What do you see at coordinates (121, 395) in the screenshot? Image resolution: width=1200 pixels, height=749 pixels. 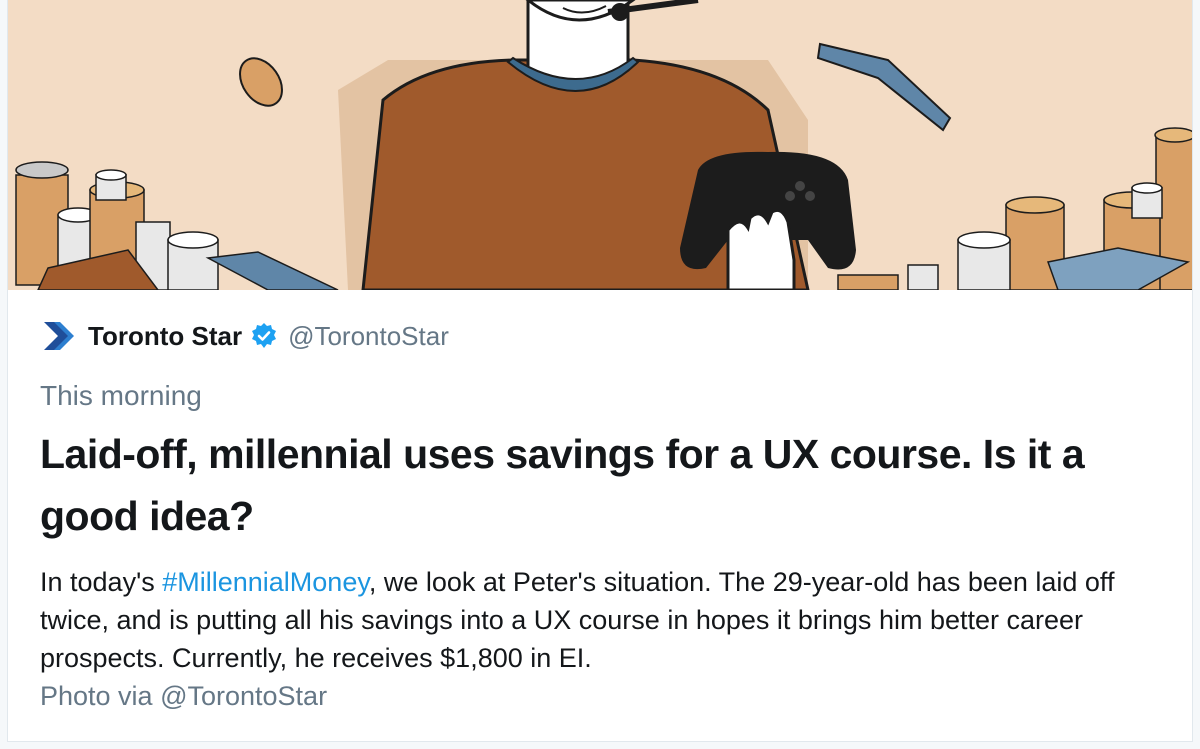 I see `timestamp: This morning` at bounding box center [121, 395].